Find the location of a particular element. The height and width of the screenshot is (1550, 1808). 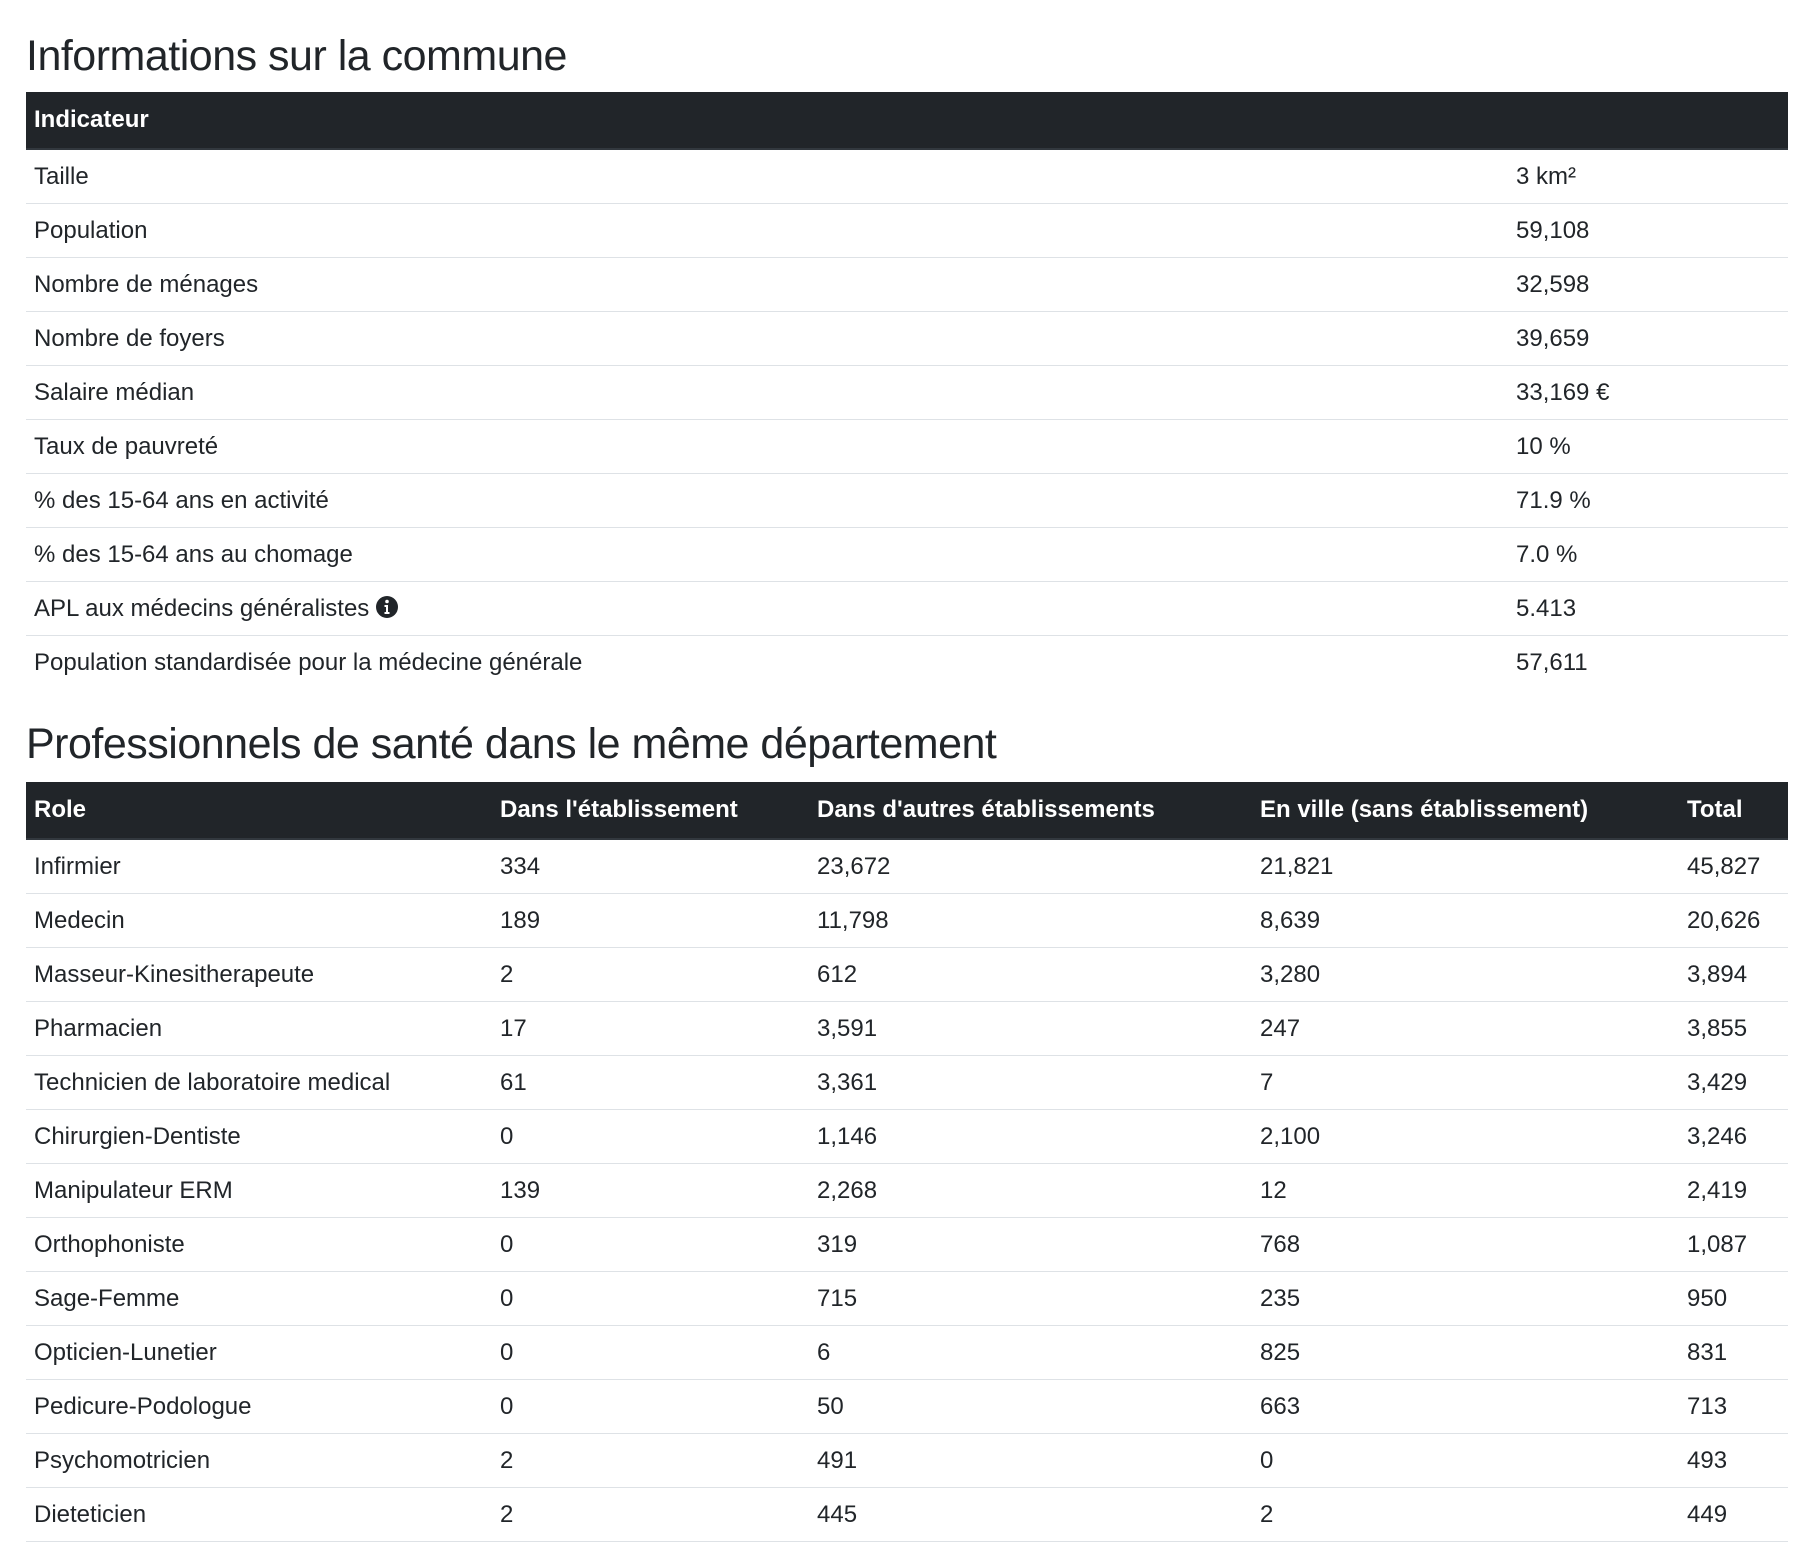

indicator-label-cell: APL aux médecins généralistes is located at coordinates (767, 608).